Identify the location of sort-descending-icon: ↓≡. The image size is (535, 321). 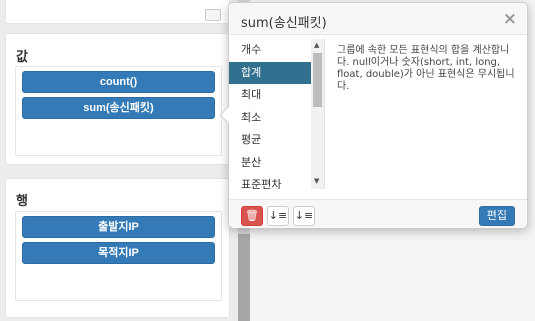
(304, 216).